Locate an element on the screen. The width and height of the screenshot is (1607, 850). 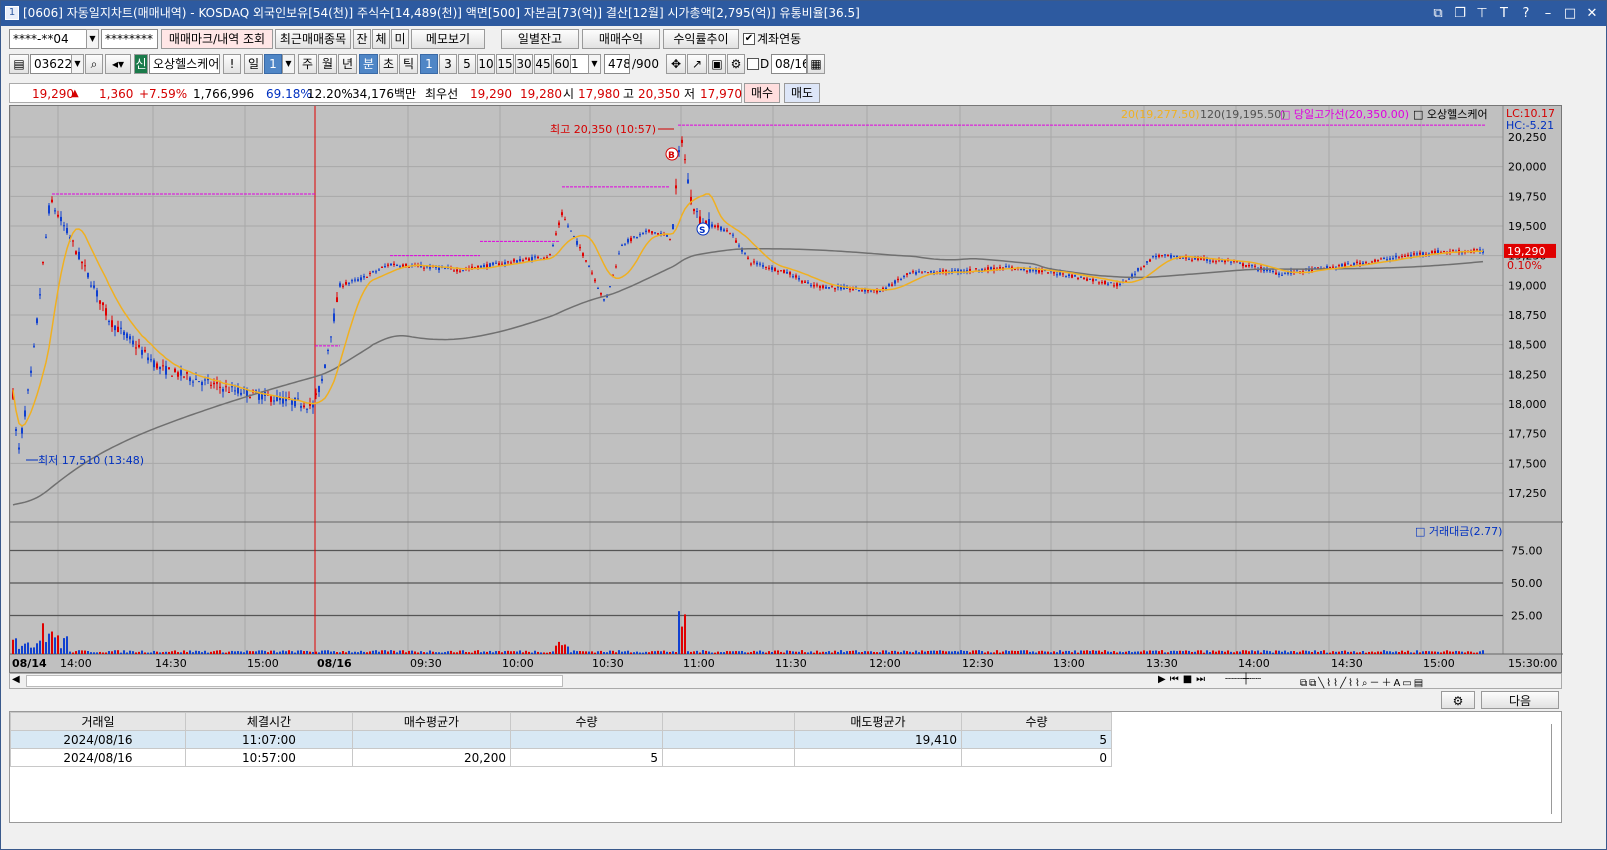
next-button: 다음 is located at coordinates (1520, 700).